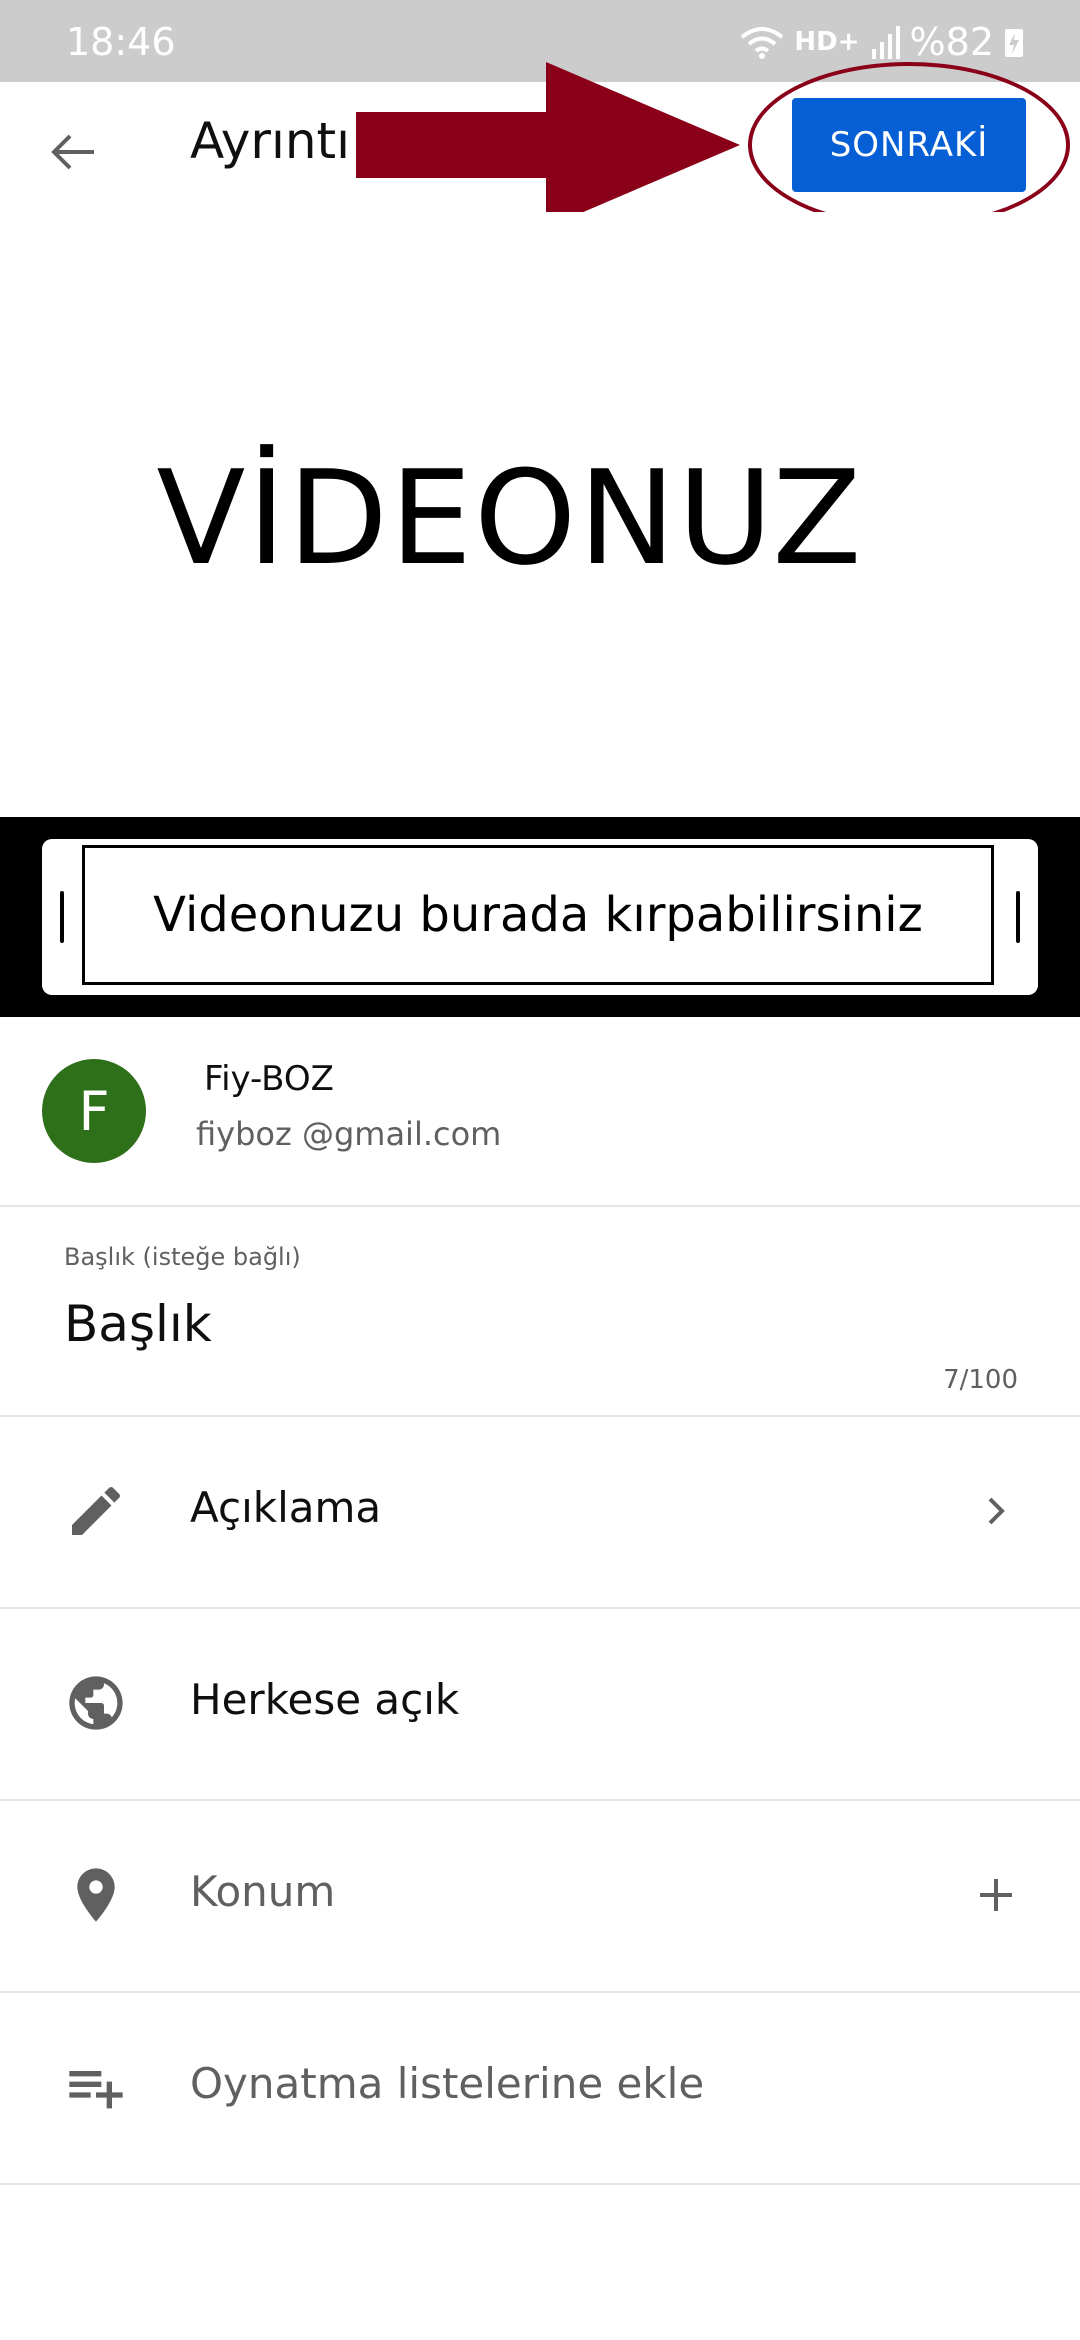 The image size is (1080, 2340). I want to click on battery-percent: %82, so click(951, 42).